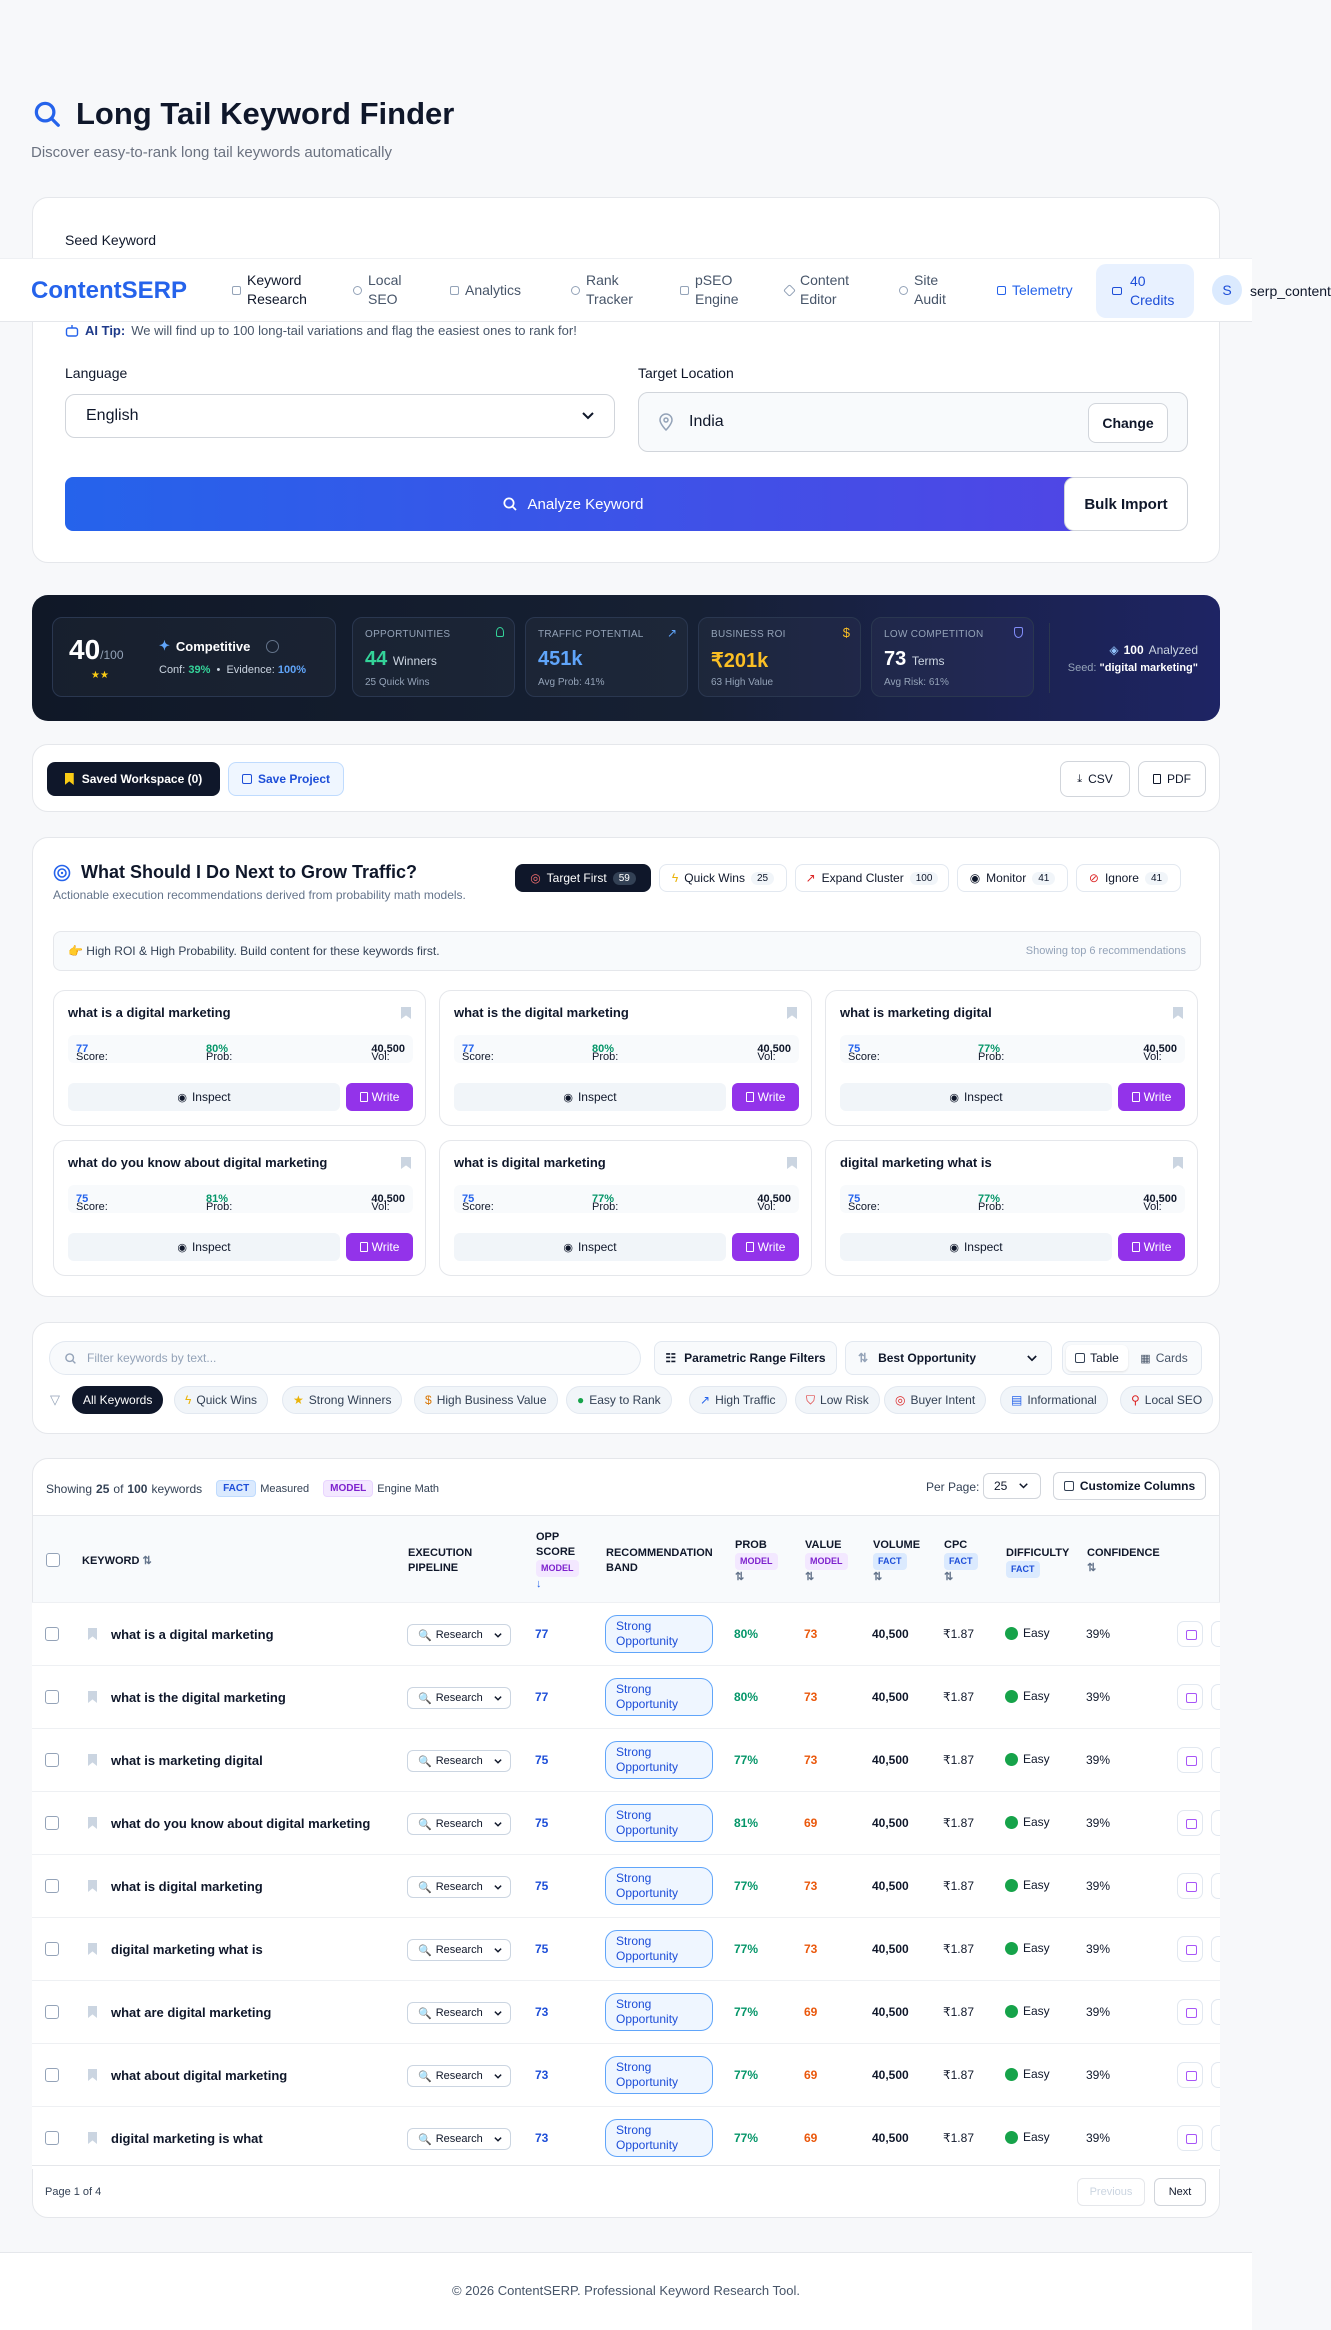  What do you see at coordinates (286, 779) in the screenshot?
I see `save-project-button: Save Project` at bounding box center [286, 779].